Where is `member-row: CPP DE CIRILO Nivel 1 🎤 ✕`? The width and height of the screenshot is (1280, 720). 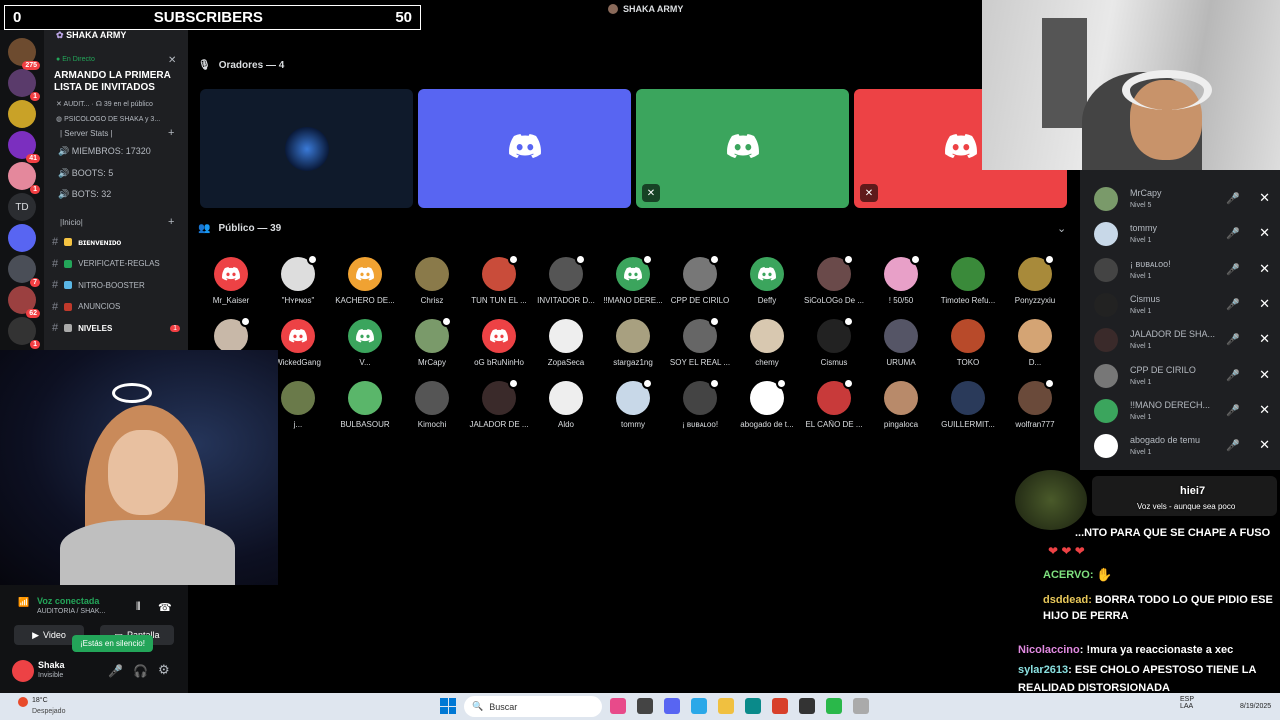
member-row: CPP DE CIRILO Nivel 1 🎤 ✕ is located at coordinates (1180, 376).